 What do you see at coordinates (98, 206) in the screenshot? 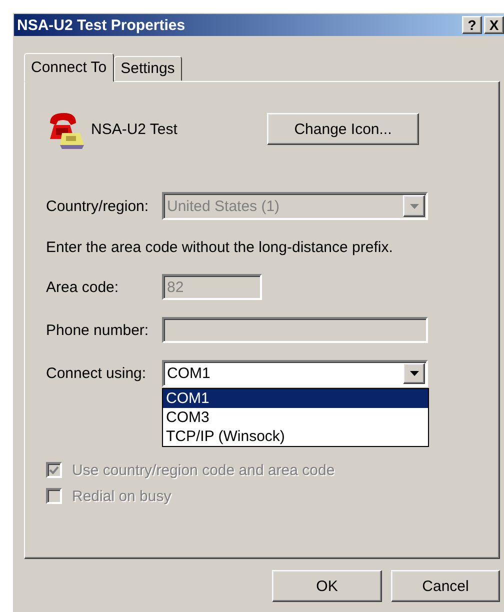
I see `field-label: Country/region:` at bounding box center [98, 206].